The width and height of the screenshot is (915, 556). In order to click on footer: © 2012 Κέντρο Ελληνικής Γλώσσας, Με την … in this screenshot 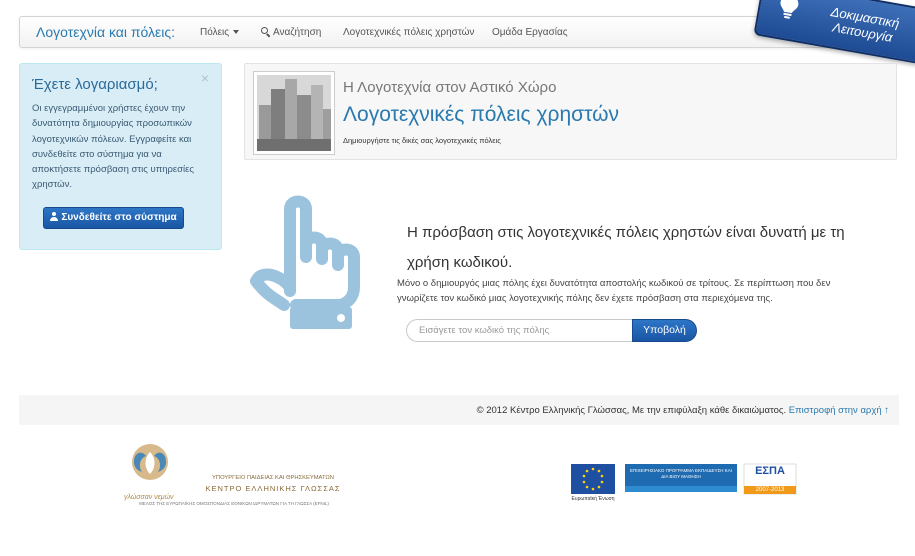, I will do `click(459, 410)`.